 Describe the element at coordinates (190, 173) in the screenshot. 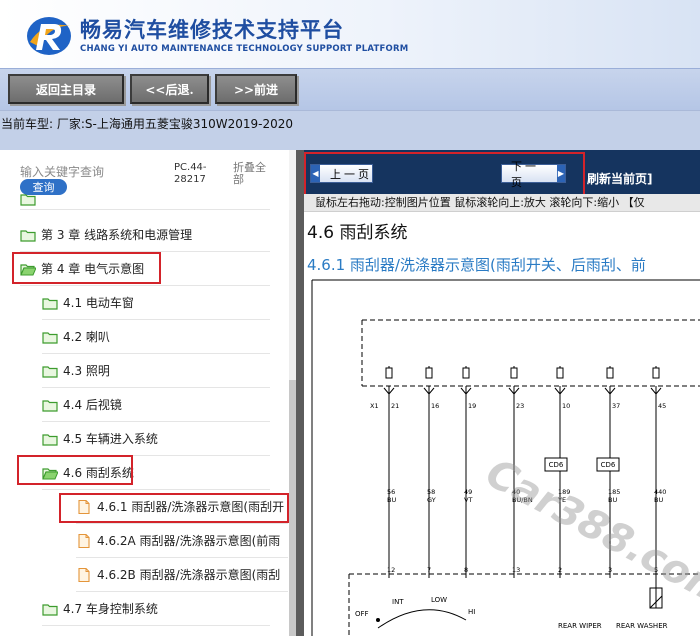

I see `pc-label: PC.44-28217` at that location.